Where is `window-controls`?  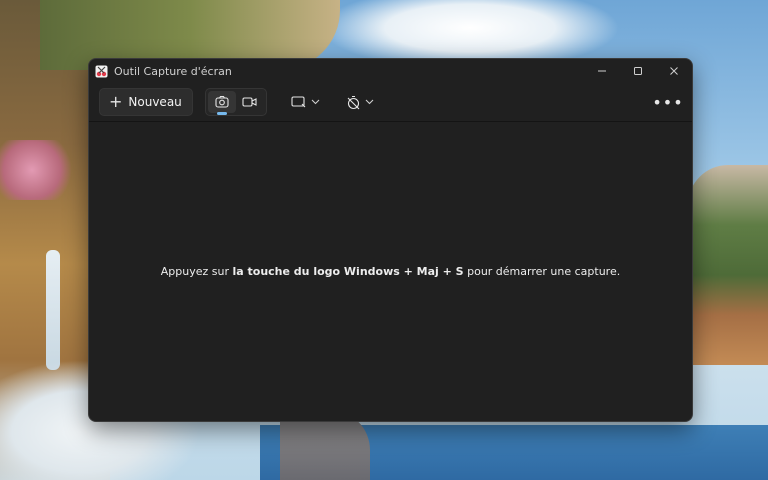 window-controls is located at coordinates (638, 71).